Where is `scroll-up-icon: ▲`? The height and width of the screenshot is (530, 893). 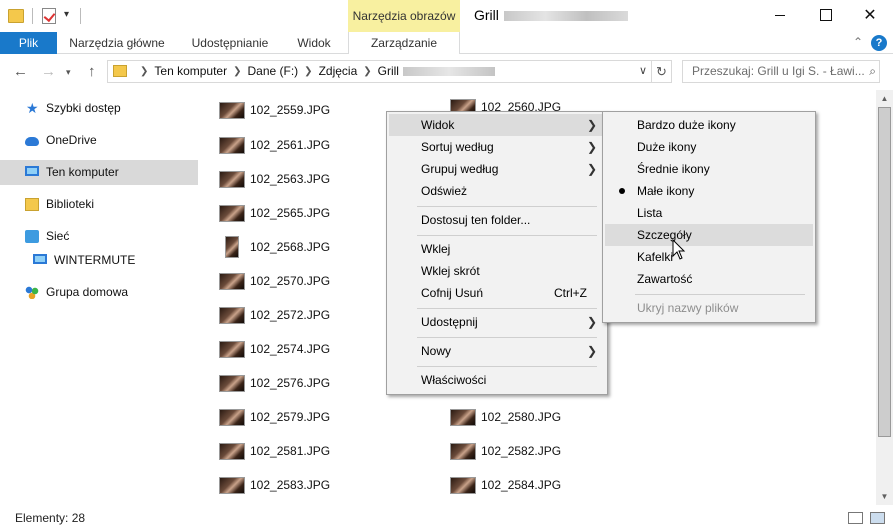 scroll-up-icon: ▲ is located at coordinates (884, 98).